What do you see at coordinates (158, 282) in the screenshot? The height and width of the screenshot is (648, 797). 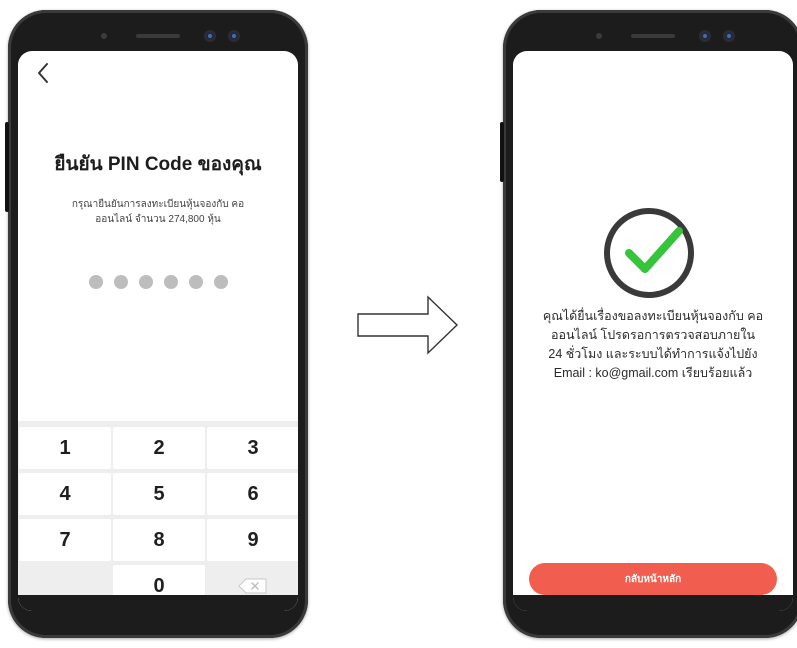 I see `pin-dots` at bounding box center [158, 282].